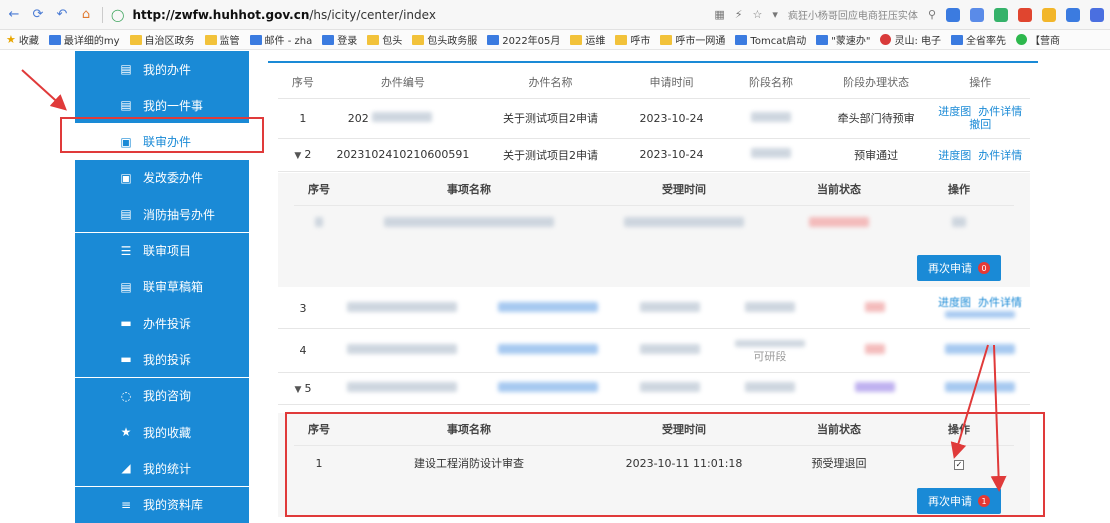  Describe the element at coordinates (126, 177) in the screenshot. I see `card-icon: ▣` at that location.